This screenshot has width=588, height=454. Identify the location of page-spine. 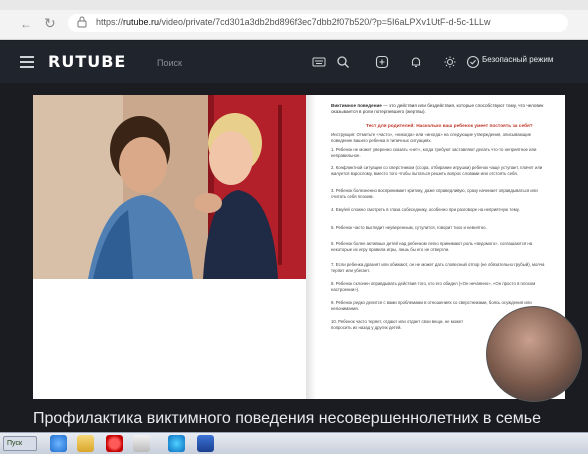
(311, 247).